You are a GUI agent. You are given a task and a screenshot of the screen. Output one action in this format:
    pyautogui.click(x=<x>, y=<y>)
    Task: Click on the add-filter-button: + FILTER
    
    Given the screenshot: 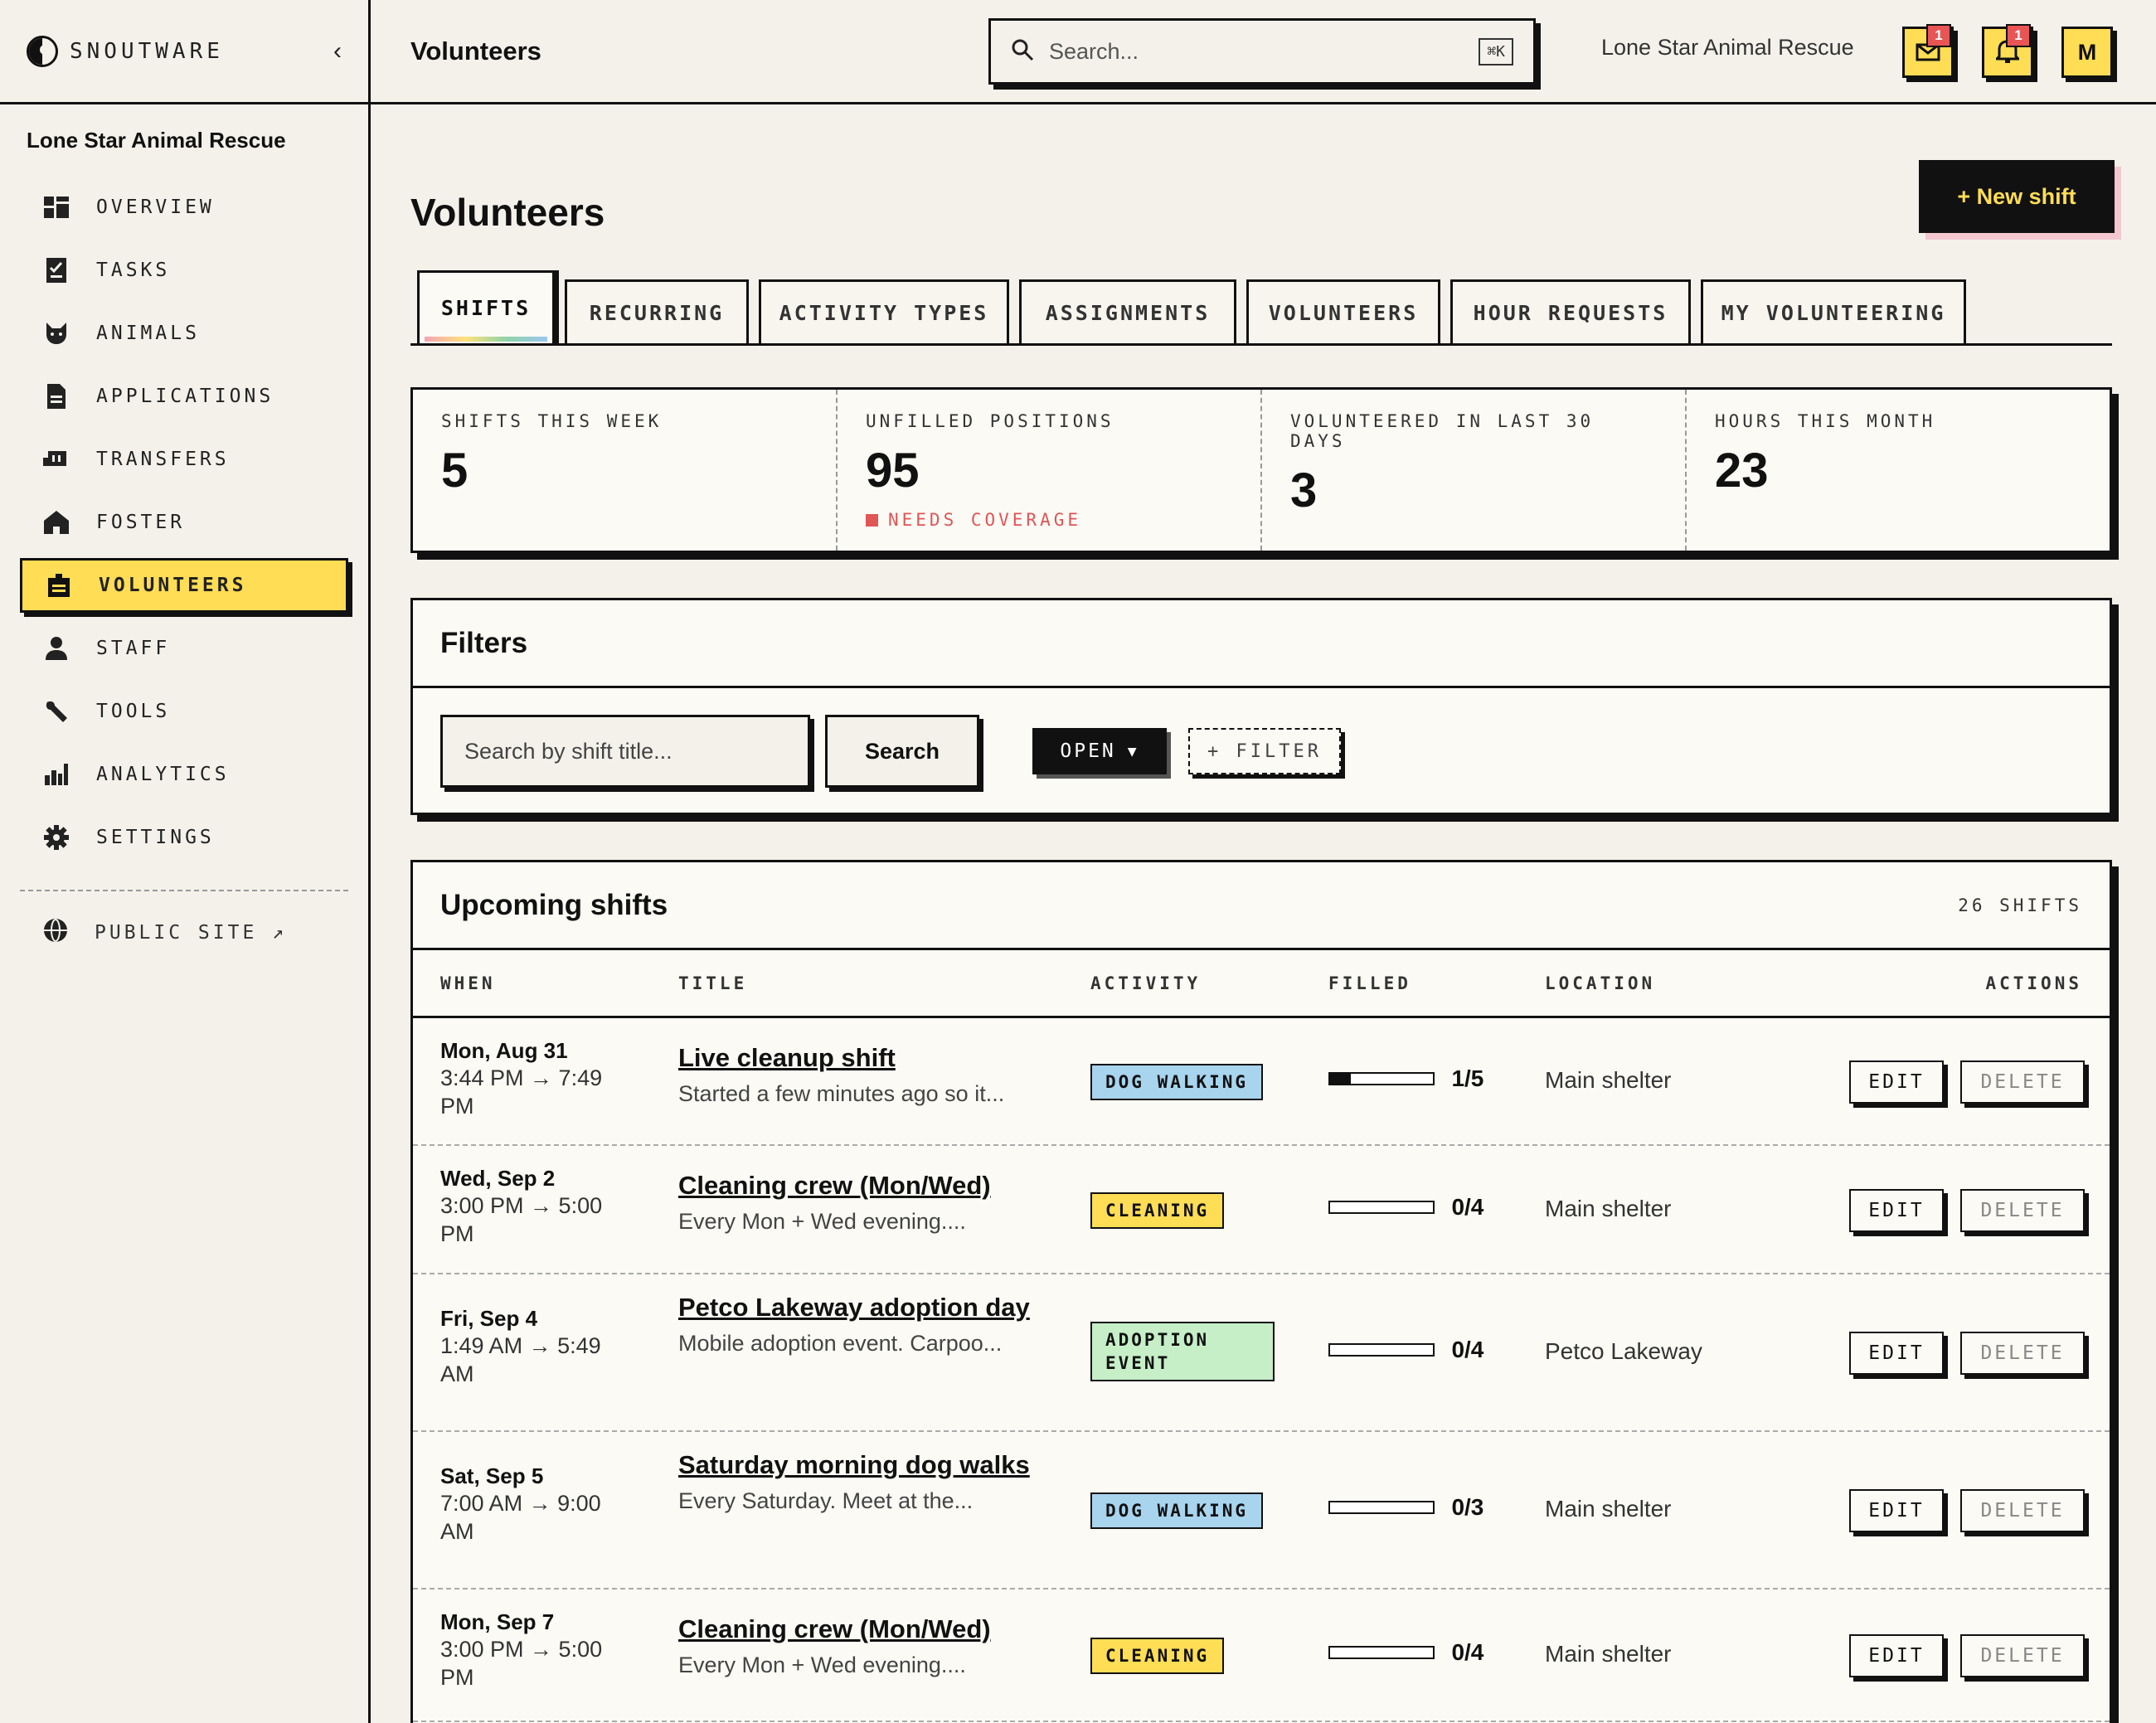 What is the action you would take?
    pyautogui.click(x=1264, y=751)
    